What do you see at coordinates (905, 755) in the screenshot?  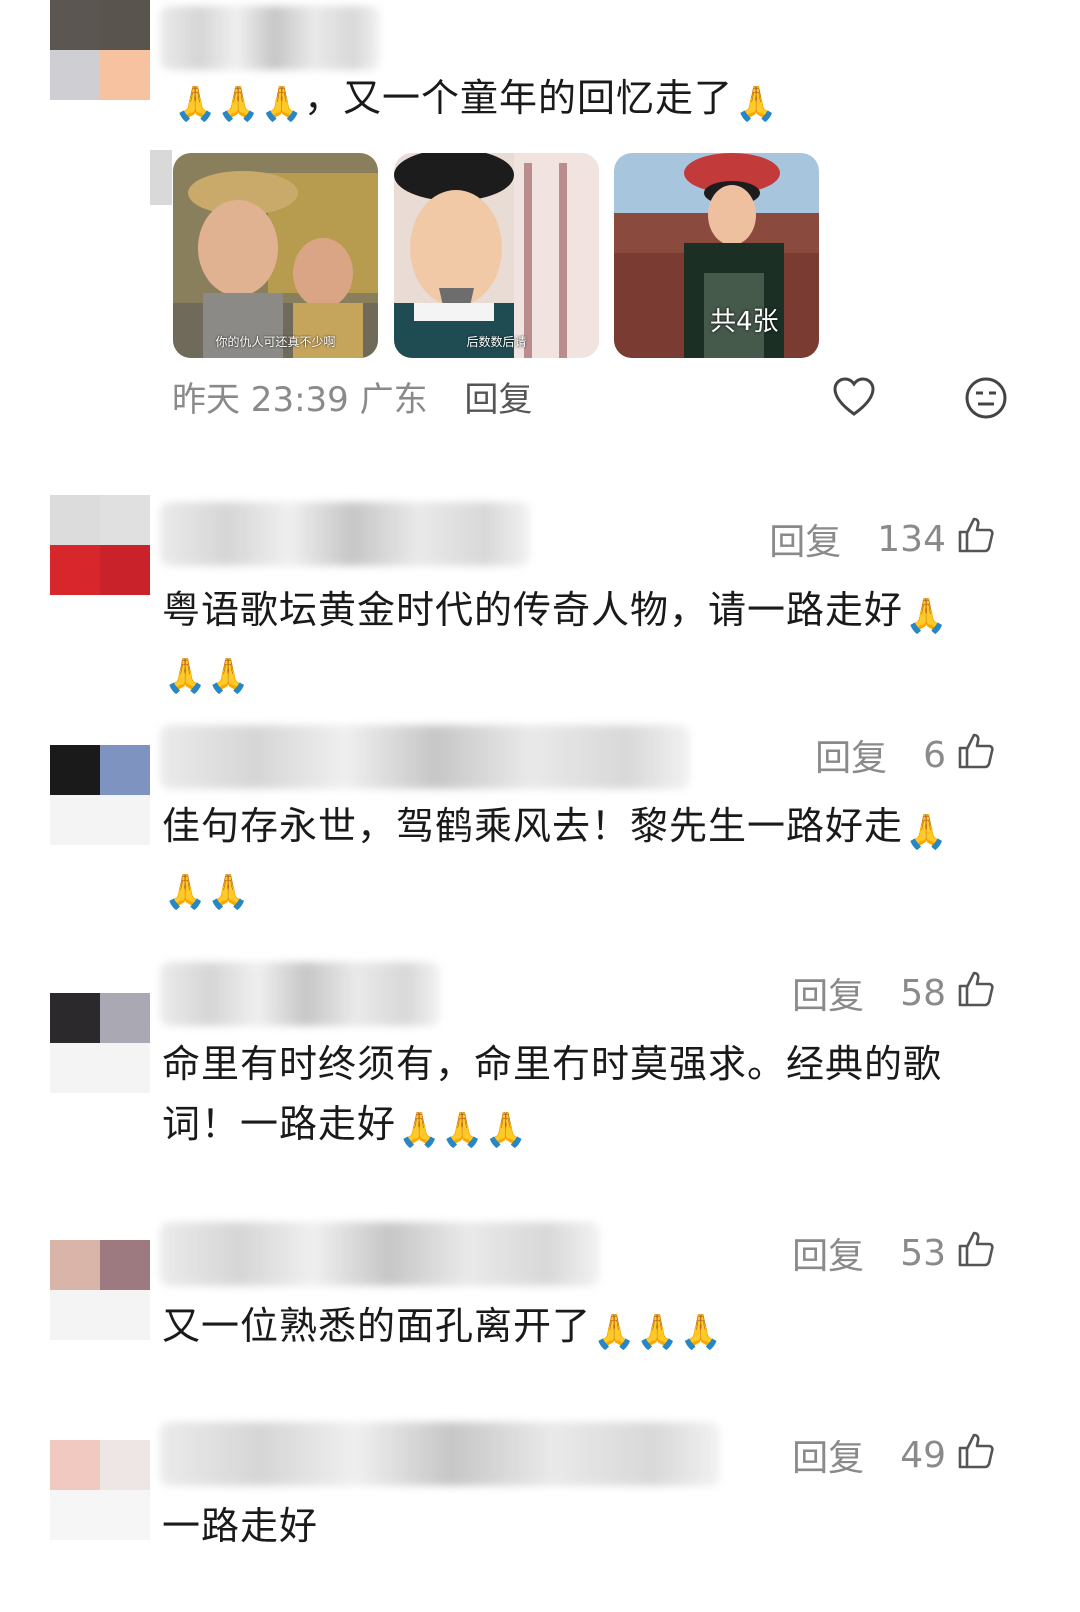 I see `comment-actions: 回复 6` at bounding box center [905, 755].